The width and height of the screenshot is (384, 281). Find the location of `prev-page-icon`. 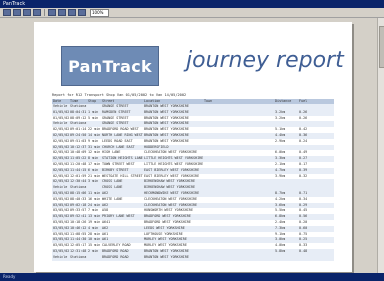

prev-page-icon is located at coordinates (17, 12).